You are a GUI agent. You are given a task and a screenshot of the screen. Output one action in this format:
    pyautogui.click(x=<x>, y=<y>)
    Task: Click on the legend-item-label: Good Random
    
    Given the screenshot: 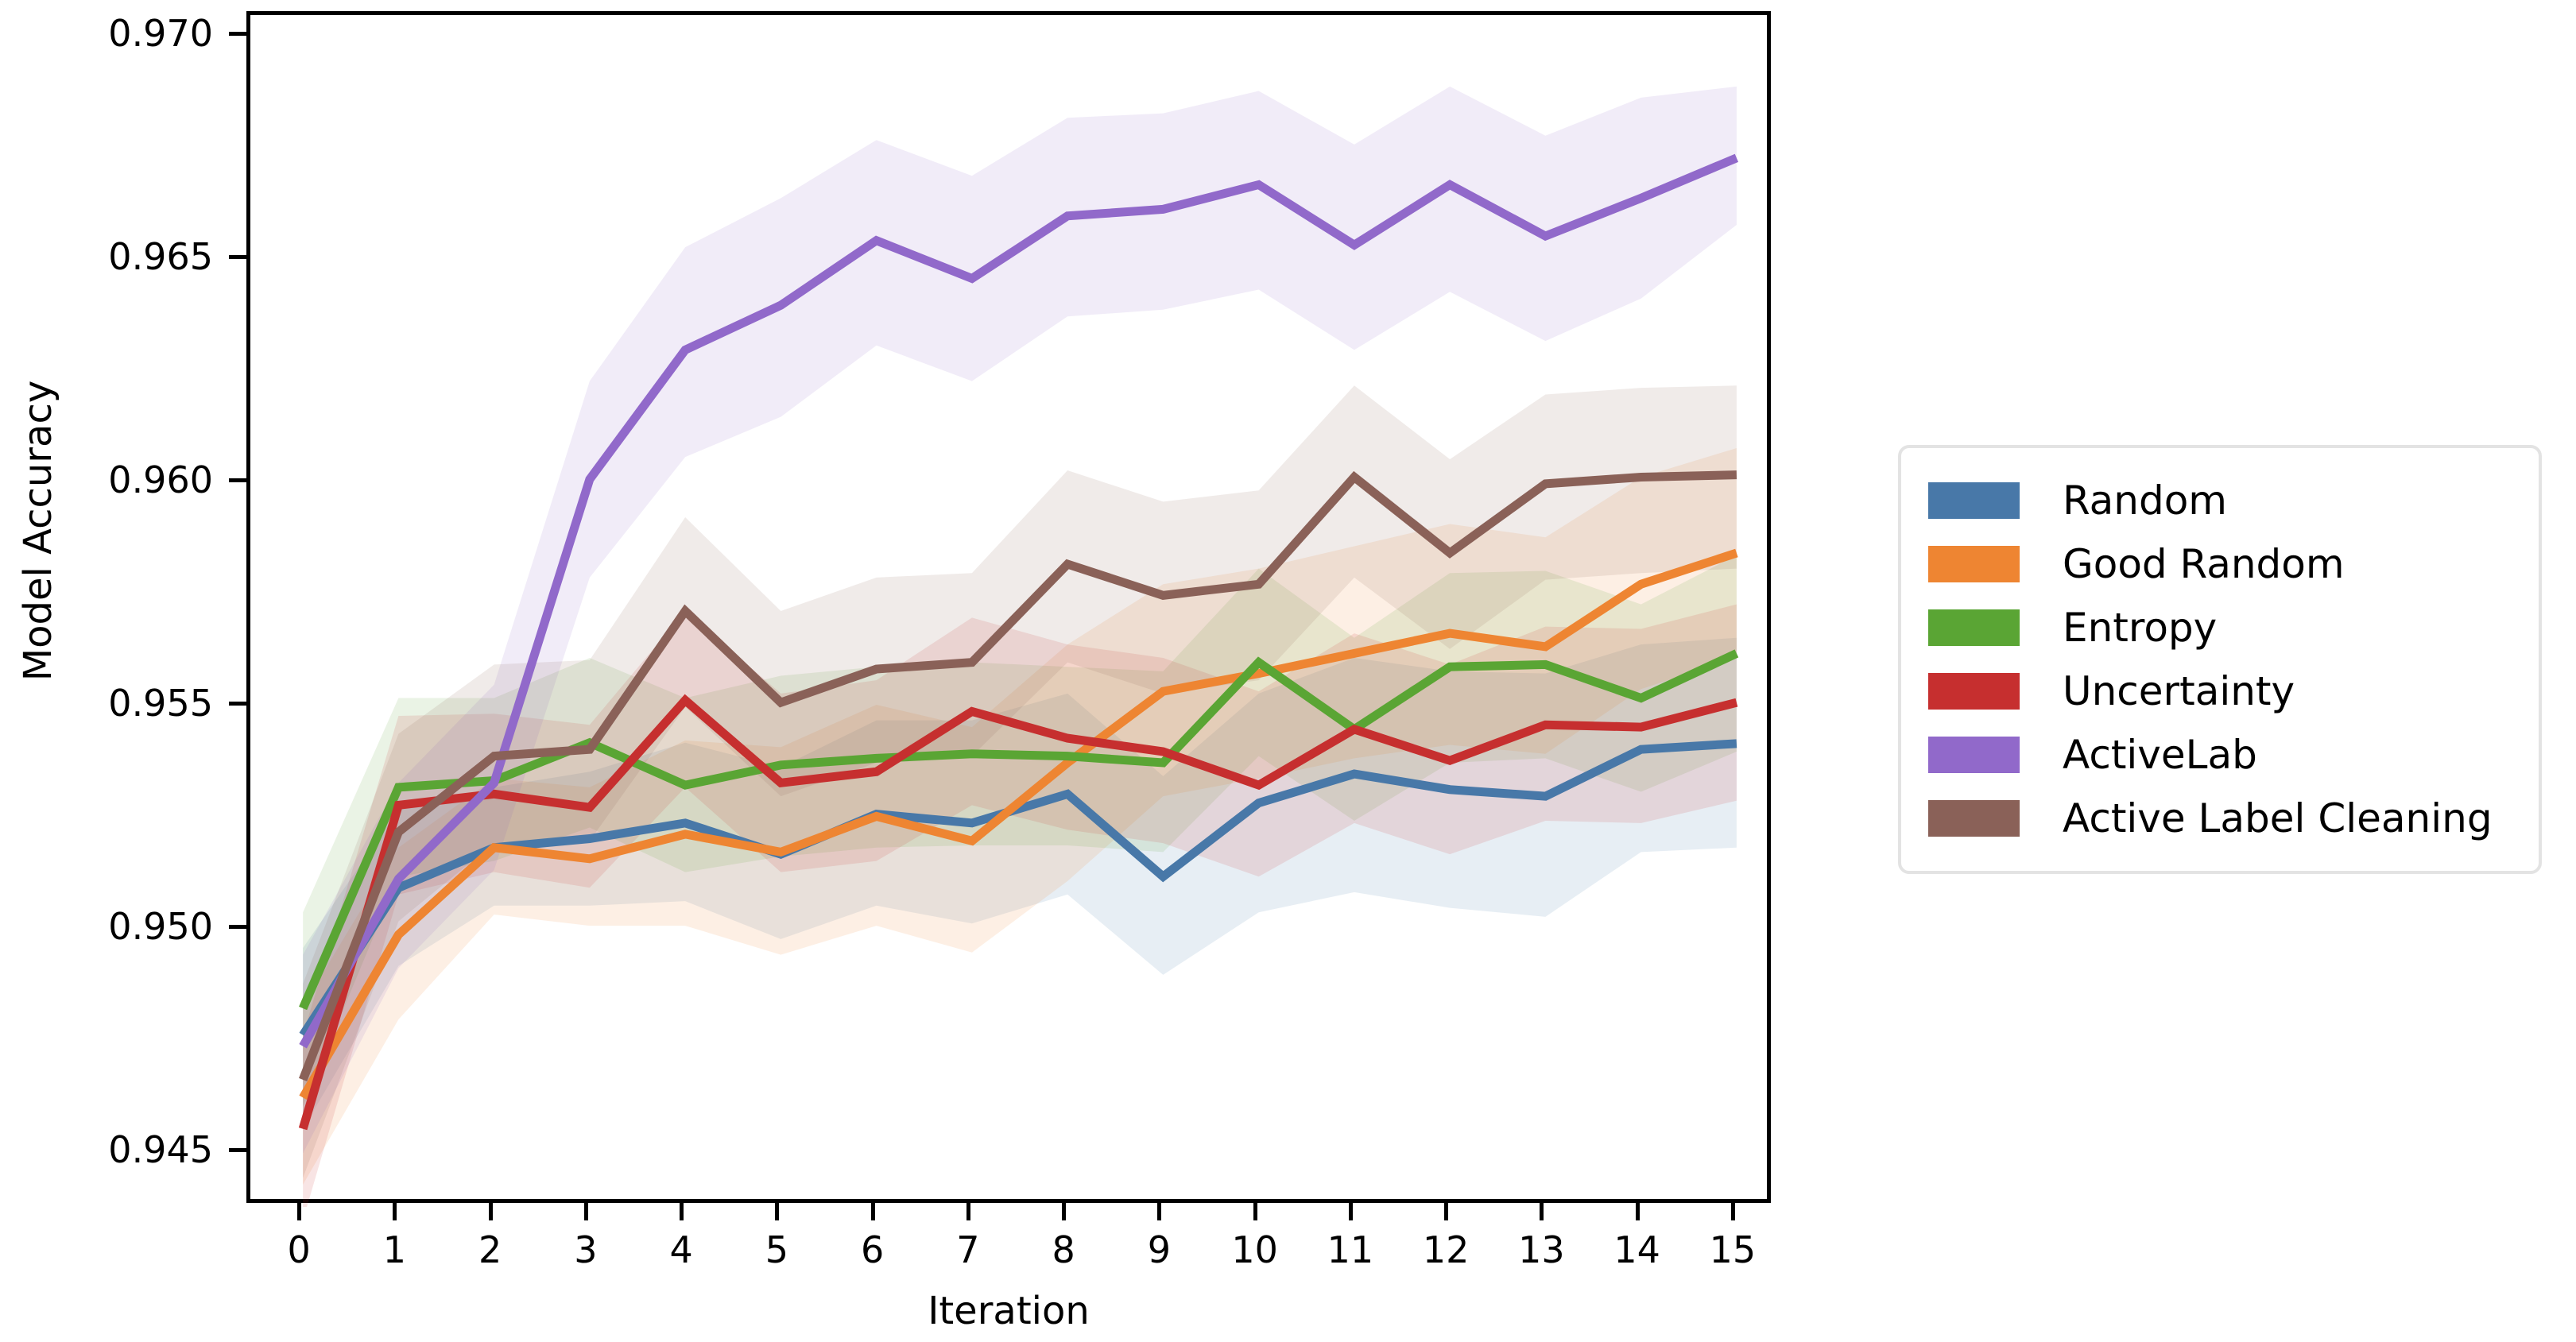 What is the action you would take?
    pyautogui.click(x=2204, y=564)
    